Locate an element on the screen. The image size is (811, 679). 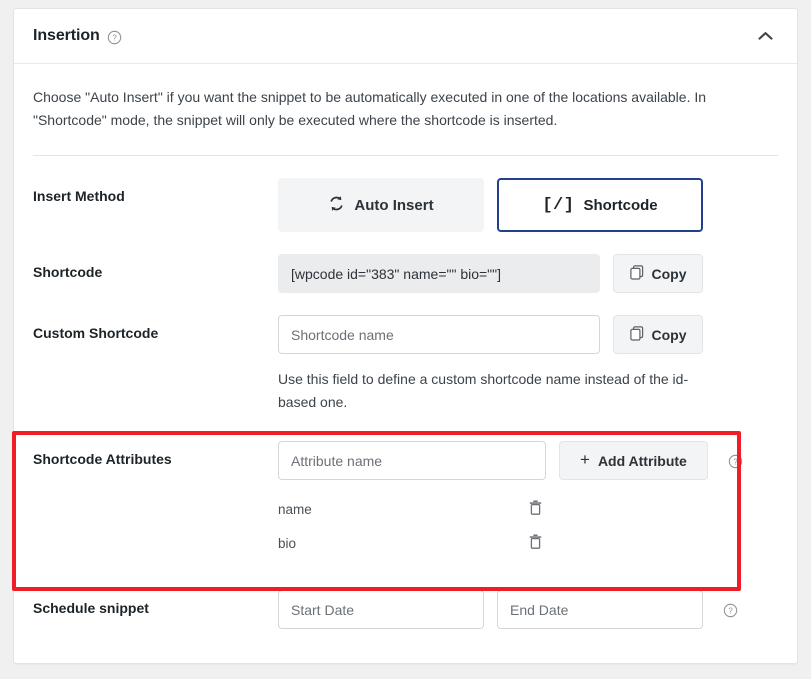
custom-shortcode-copy-label: Copy is located at coordinates (669, 334).